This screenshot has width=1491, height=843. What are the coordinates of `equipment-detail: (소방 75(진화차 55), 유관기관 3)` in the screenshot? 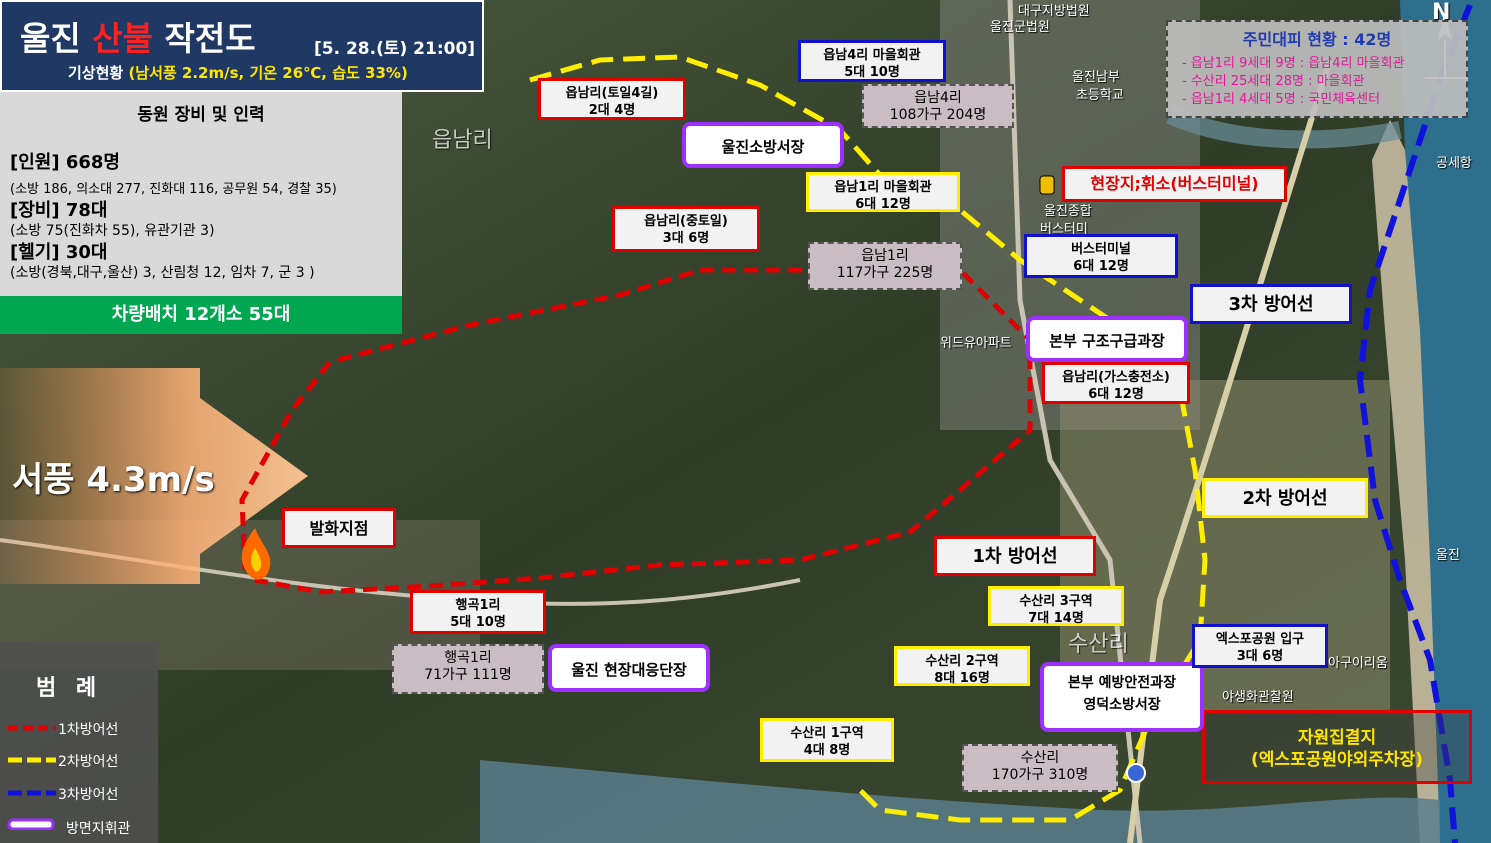 It's located at (112, 231).